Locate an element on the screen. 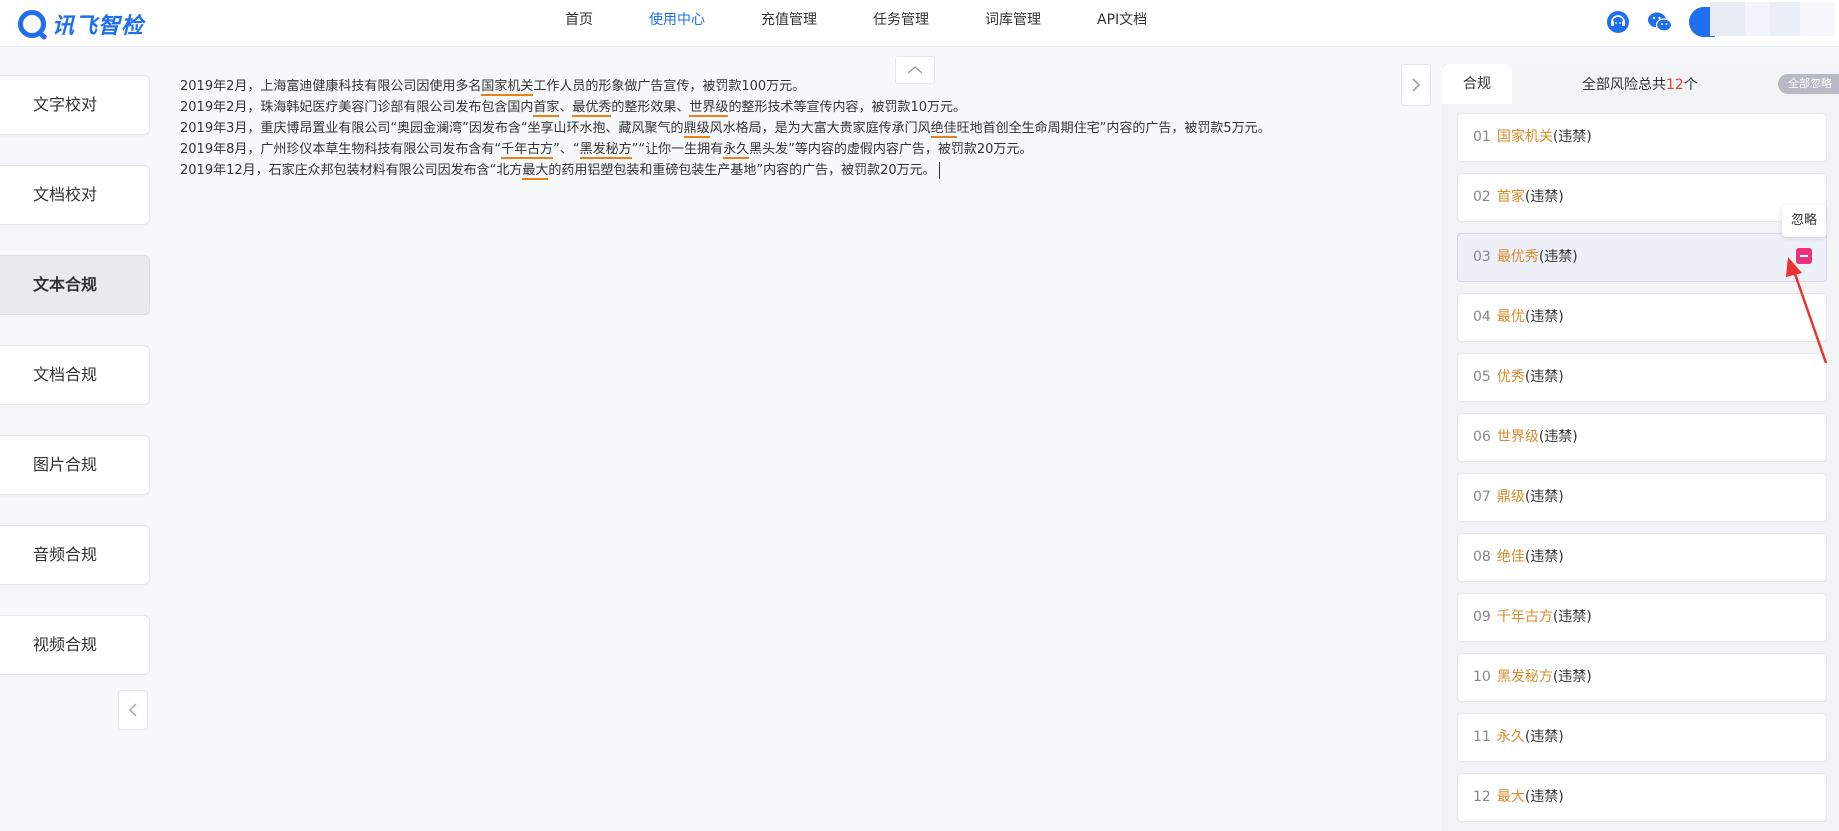 The width and height of the screenshot is (1839, 831). risk-item-number: 01 is located at coordinates (1482, 137).